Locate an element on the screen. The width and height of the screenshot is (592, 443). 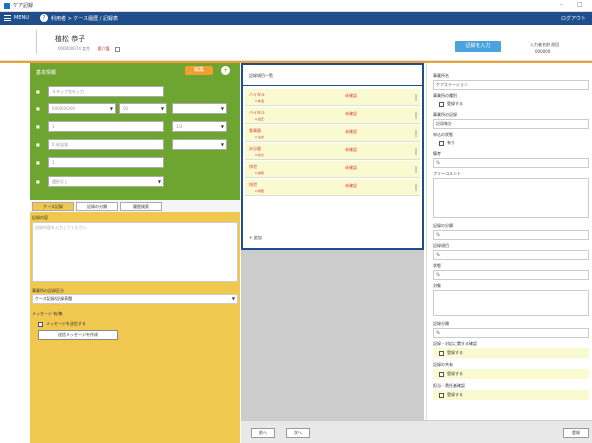
item-name: 排泄 is located at coordinates (253, 166).